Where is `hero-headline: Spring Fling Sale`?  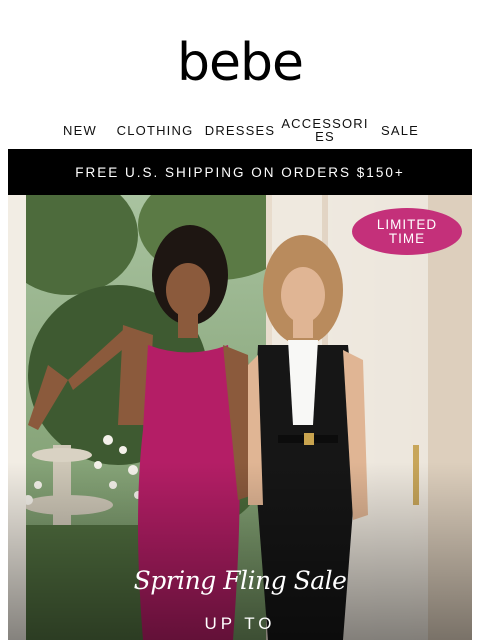
hero-headline: Spring Fling Sale is located at coordinates (240, 580).